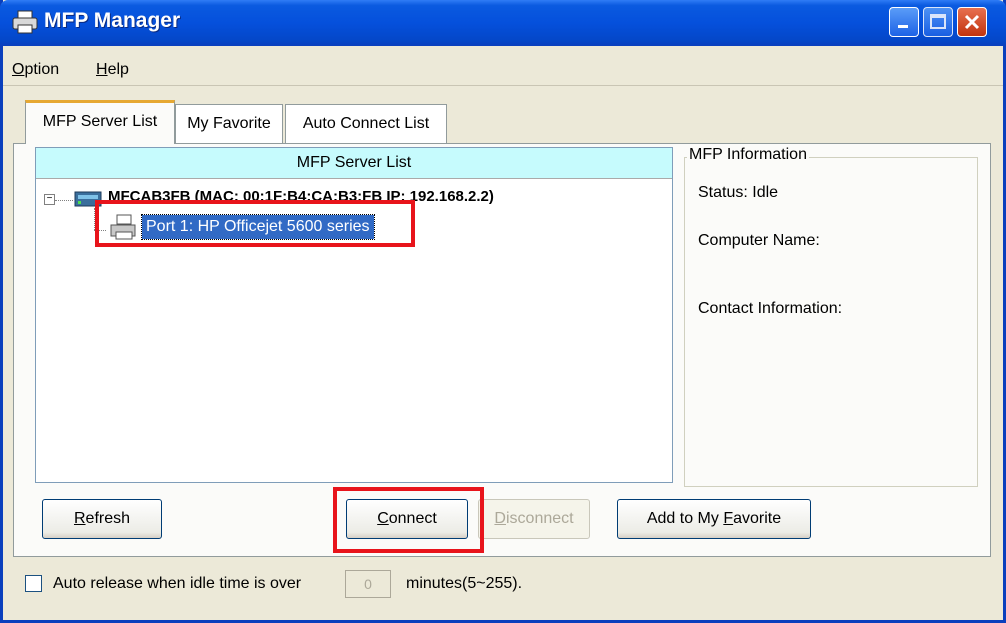  I want to click on tab-mfp-server-list: MFP Server List, so click(100, 122).